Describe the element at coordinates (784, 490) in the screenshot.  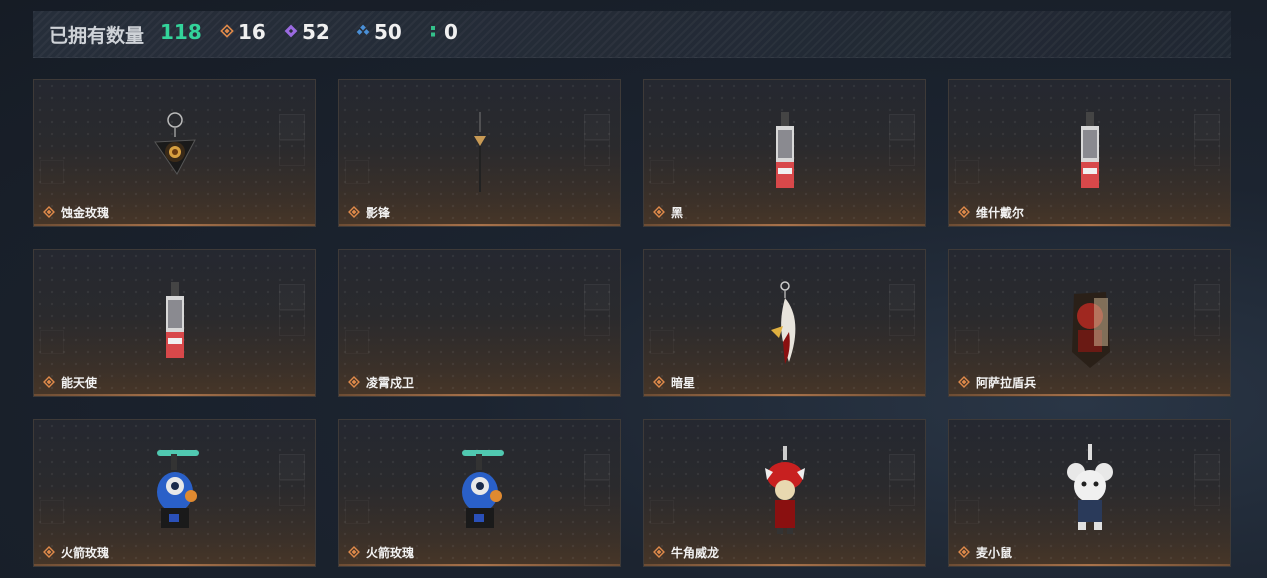
I see `horned-figure-image` at that location.